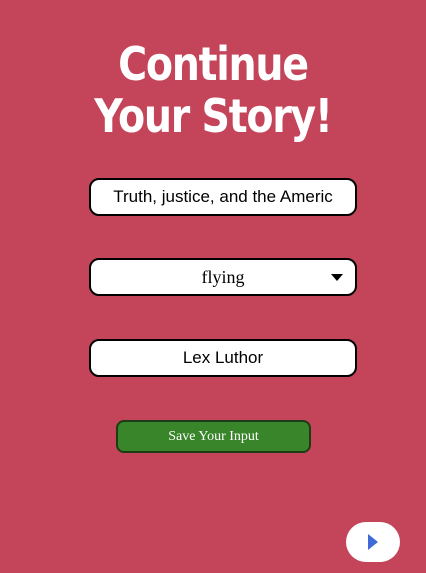 Image resolution: width=426 pixels, height=573 pixels. I want to click on page-title-line-2: Your Story!, so click(213, 116).